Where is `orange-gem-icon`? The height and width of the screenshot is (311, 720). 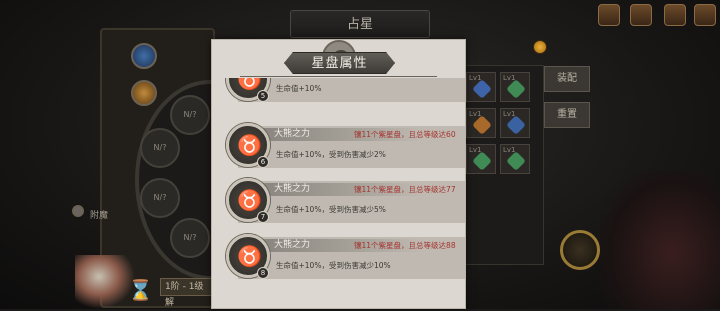 orange-gem-icon is located at coordinates (482, 125).